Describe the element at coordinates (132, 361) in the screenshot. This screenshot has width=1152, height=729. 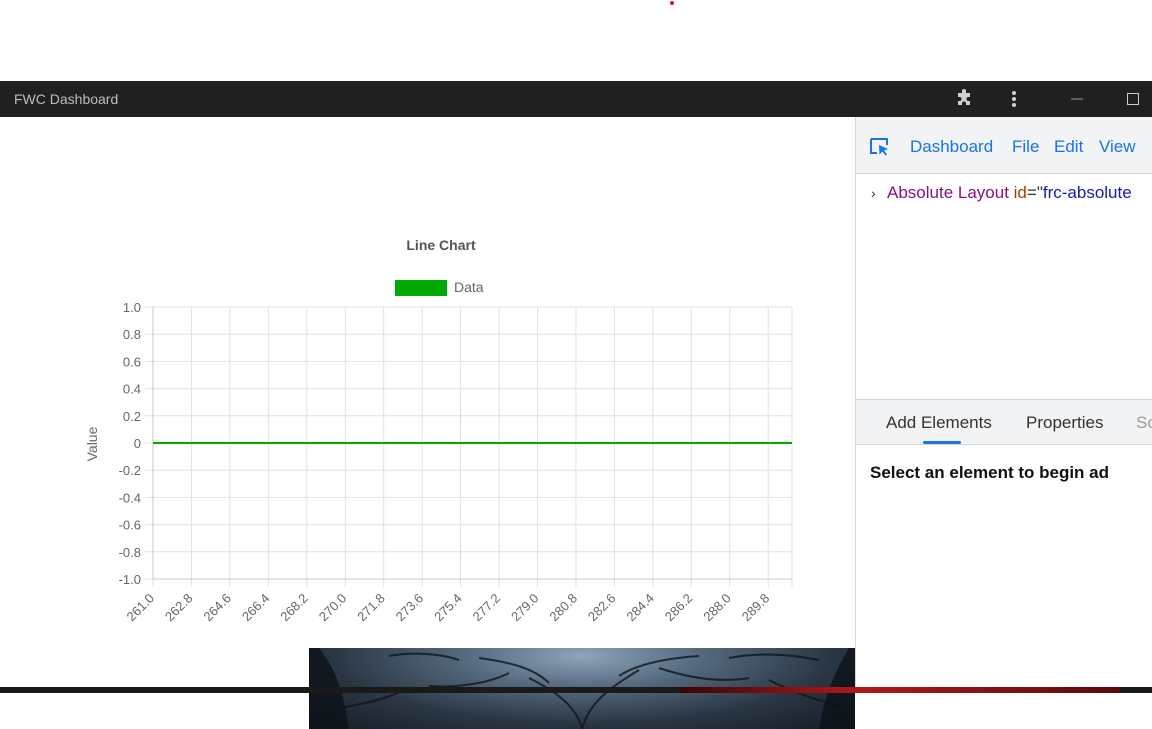
I see `y-tick-label: 0.6` at that location.